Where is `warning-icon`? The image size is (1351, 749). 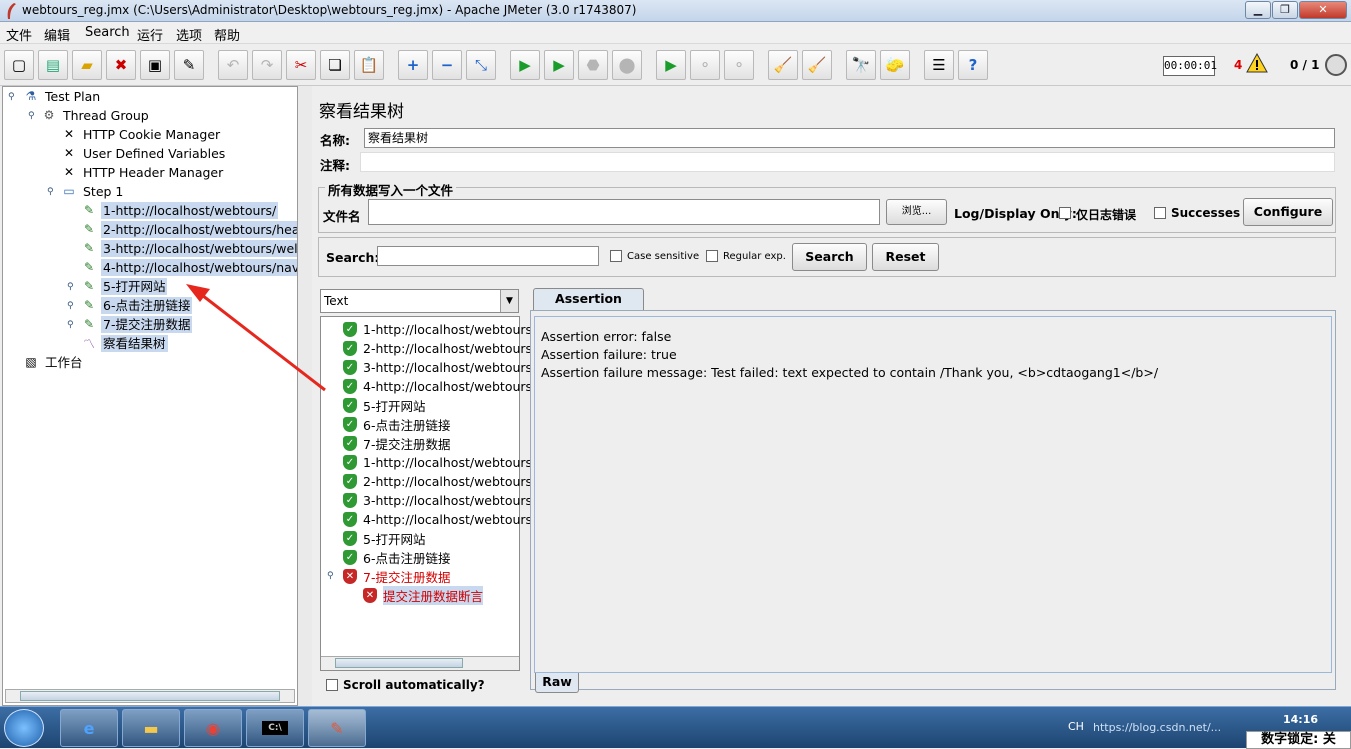 warning-icon is located at coordinates (1257, 63).